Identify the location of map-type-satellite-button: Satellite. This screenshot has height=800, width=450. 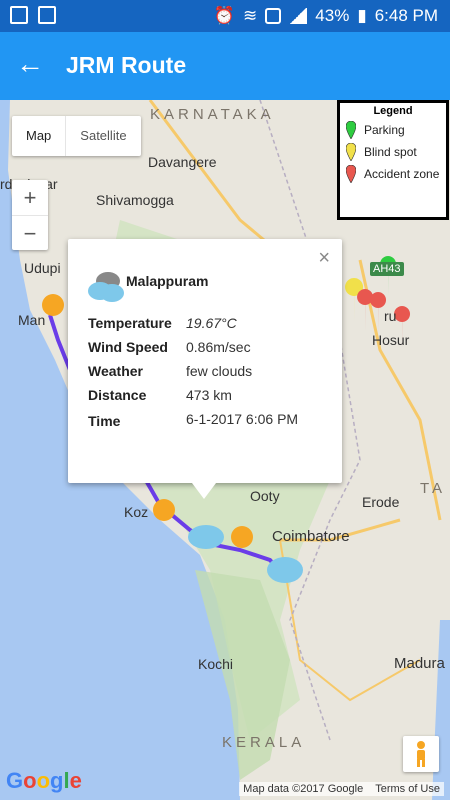
(102, 136).